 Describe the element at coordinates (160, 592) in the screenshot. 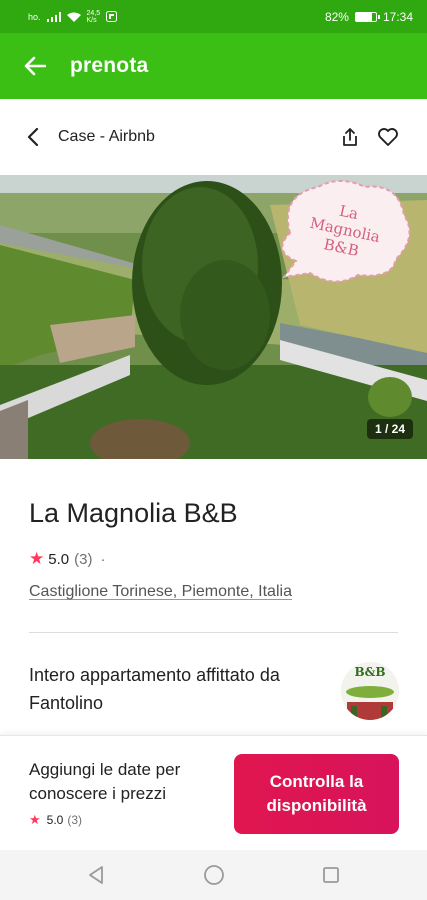

I see `location-link: Castiglione Torinese, Piemonte, Italia` at that location.